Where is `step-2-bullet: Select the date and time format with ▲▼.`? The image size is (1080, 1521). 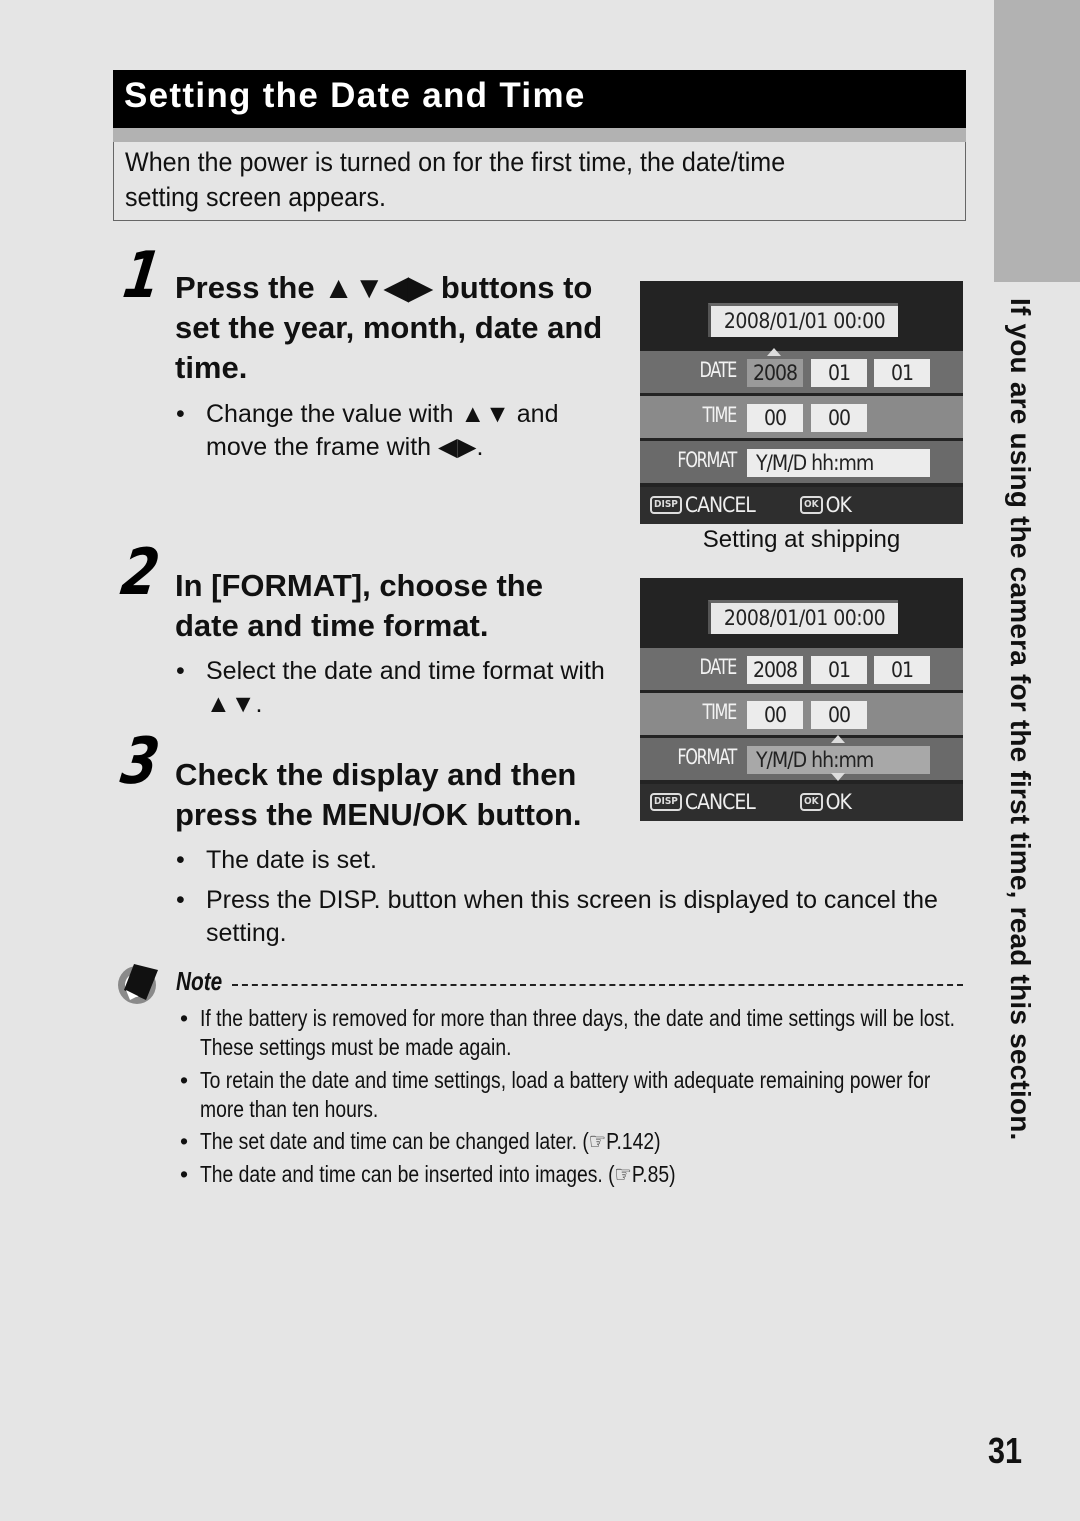 step-2-bullet: Select the date and time format with ▲▼. is located at coordinates (391, 688).